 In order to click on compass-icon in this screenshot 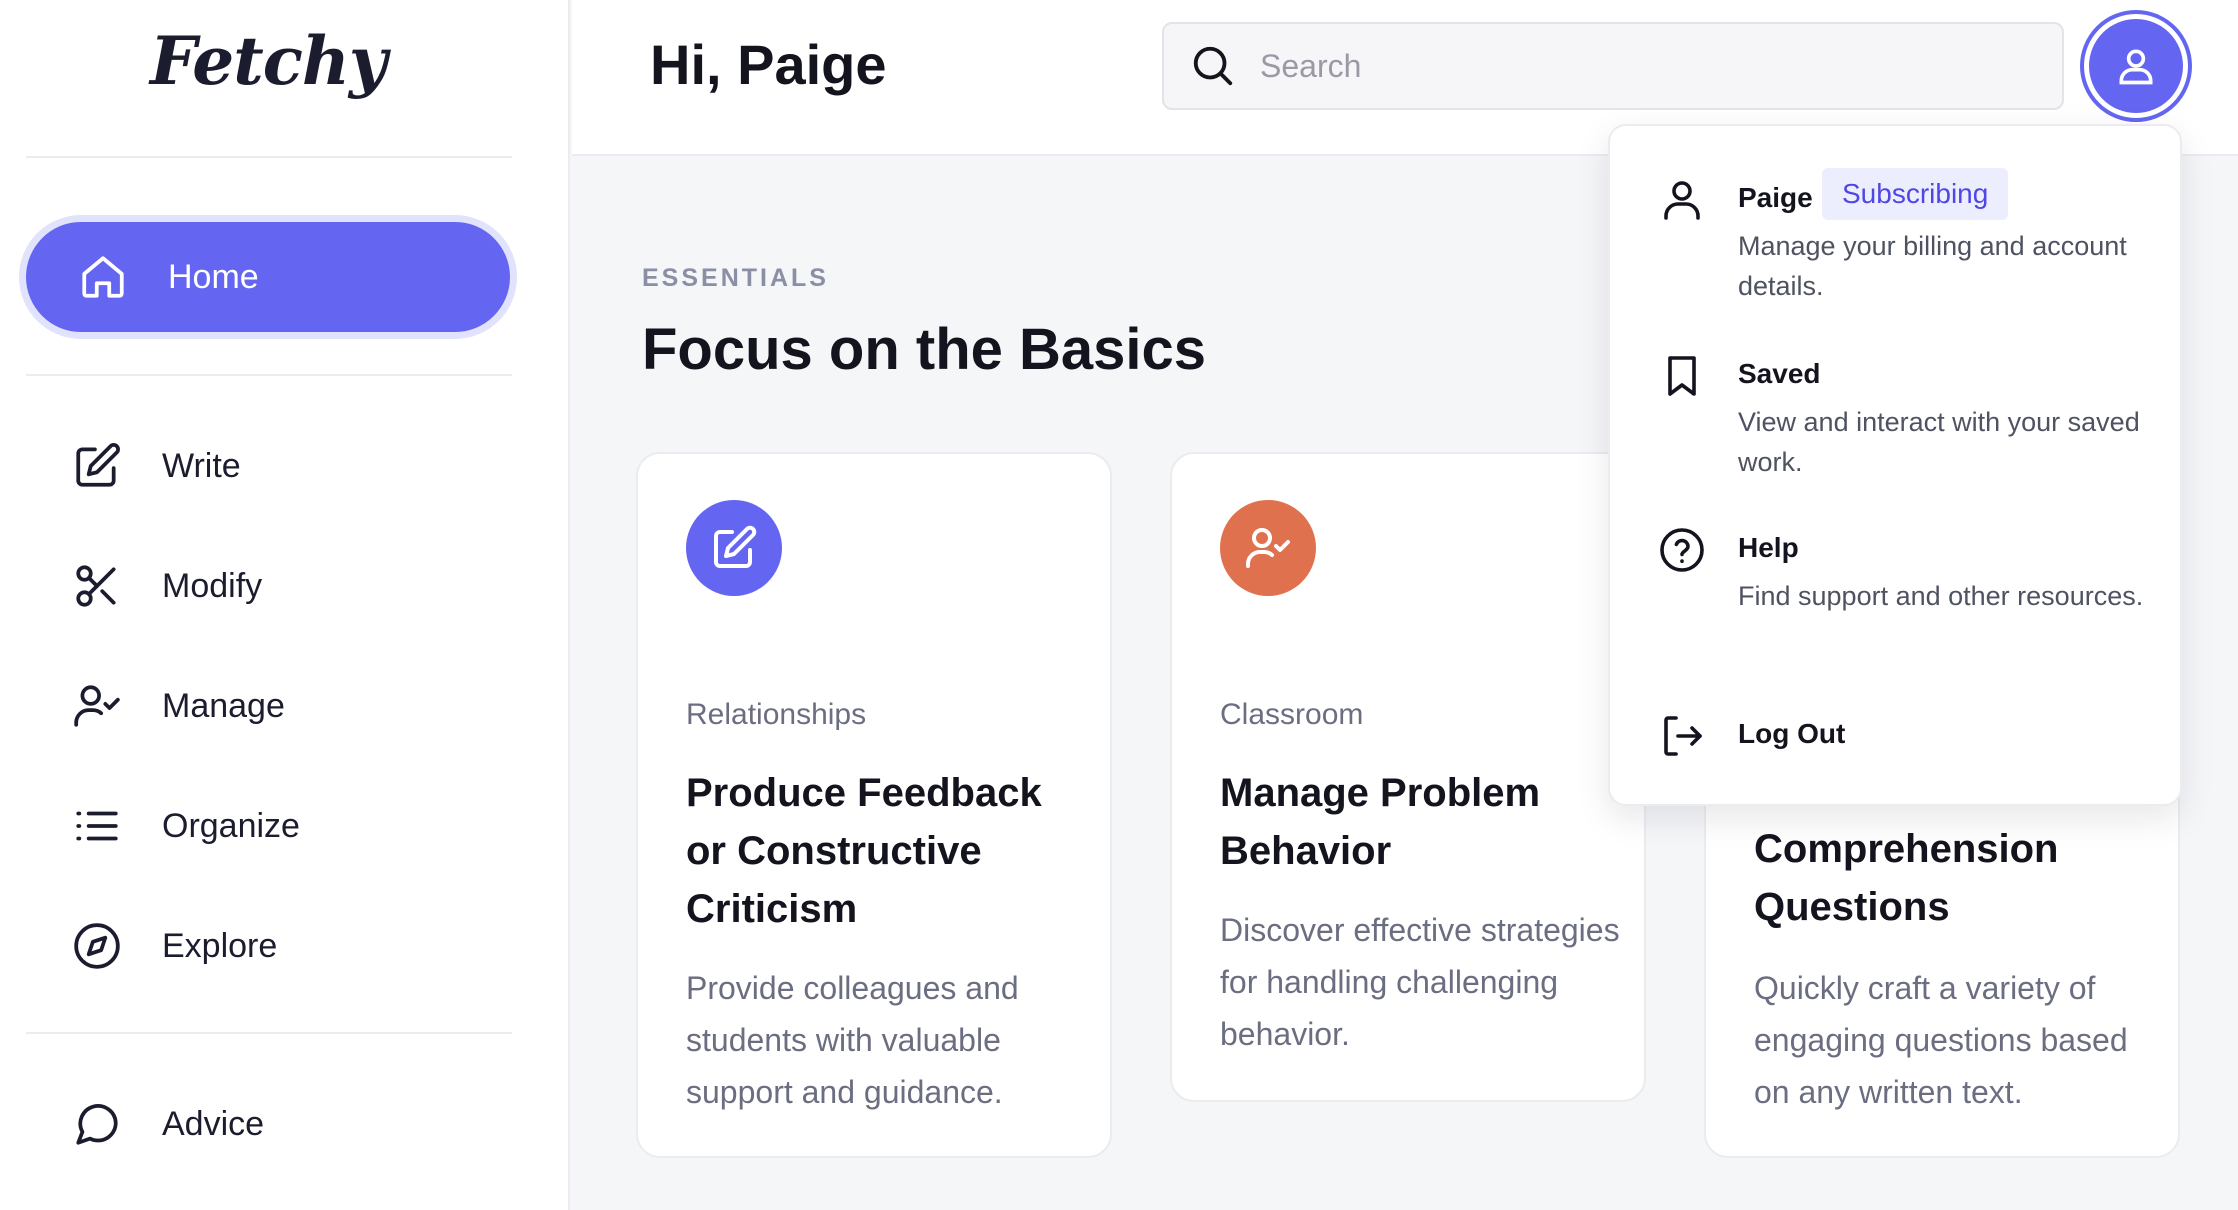, I will do `click(97, 946)`.